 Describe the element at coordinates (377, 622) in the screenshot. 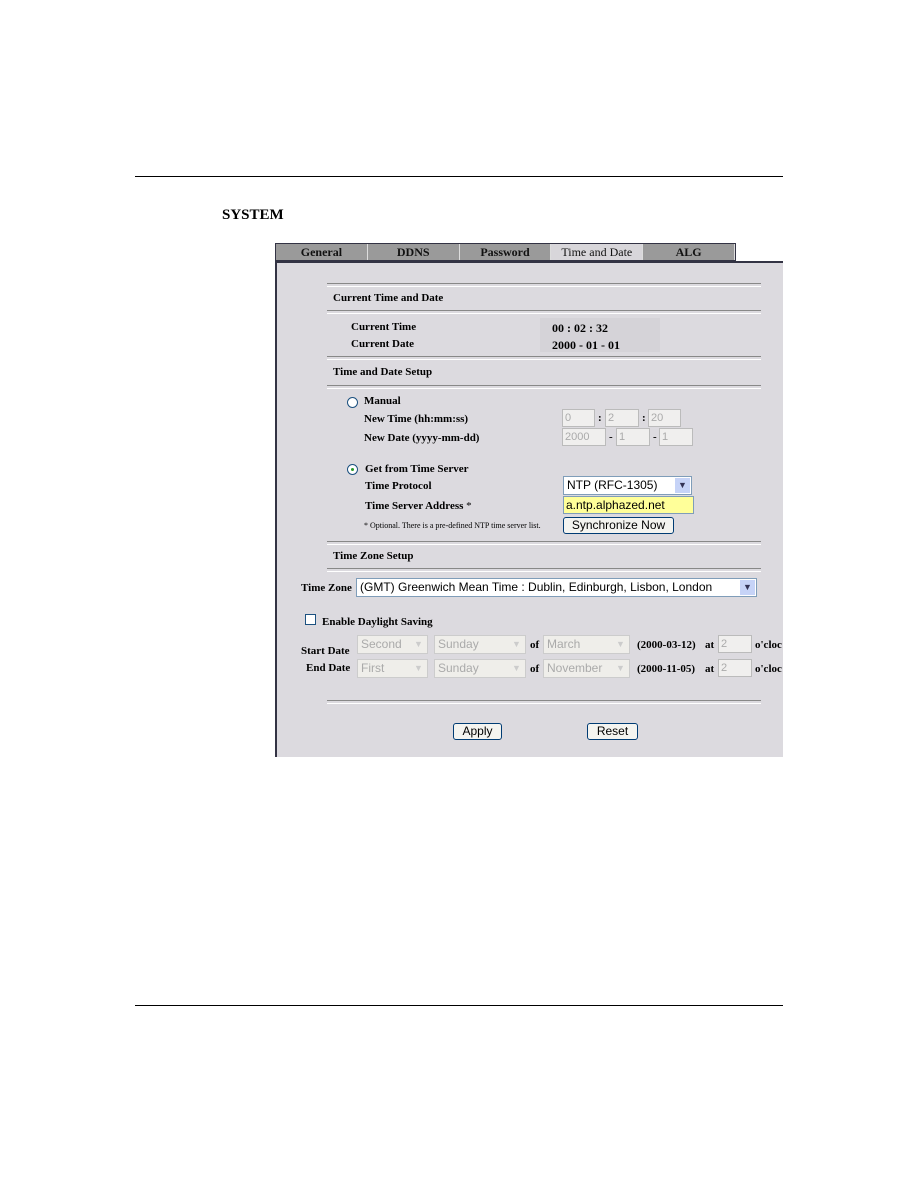

I see `daylight-saving-label: Enable Daylight Saving` at that location.